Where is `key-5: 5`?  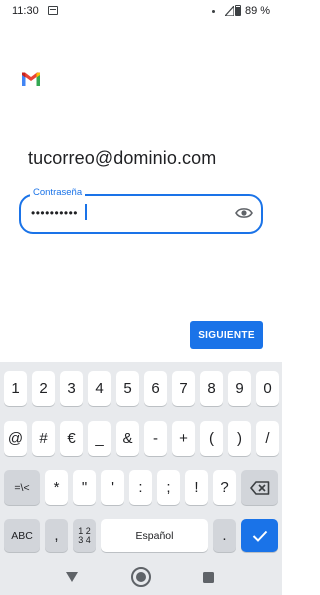
key-5: 5 is located at coordinates (127, 388).